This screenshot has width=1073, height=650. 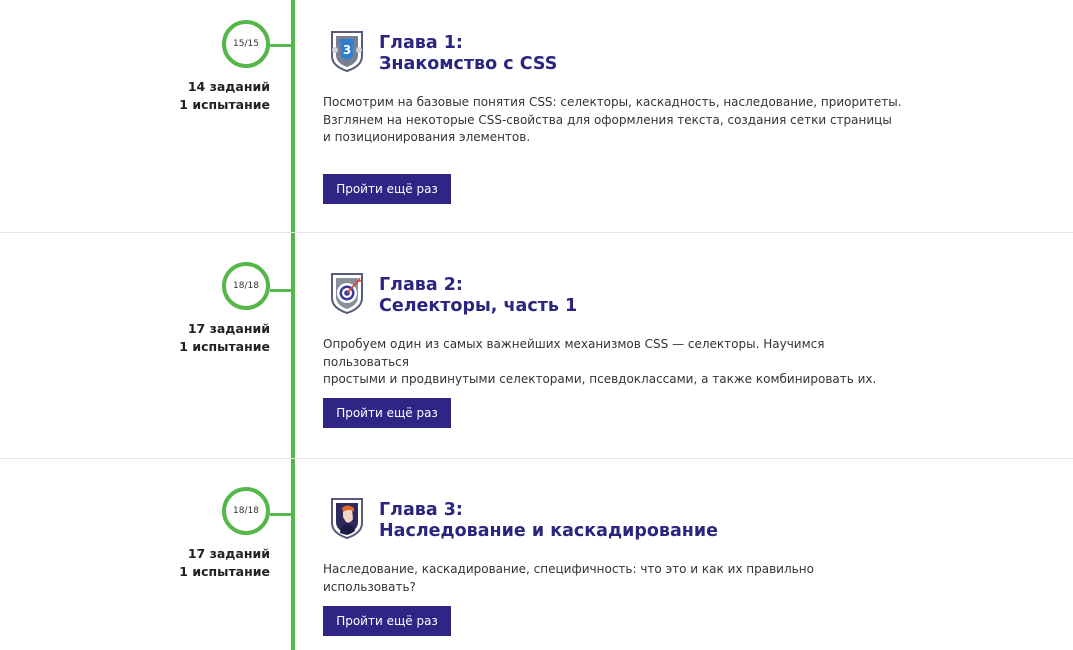 I want to click on chapter-title: Глава 2: Селекторы, часть 1, so click(x=478, y=295).